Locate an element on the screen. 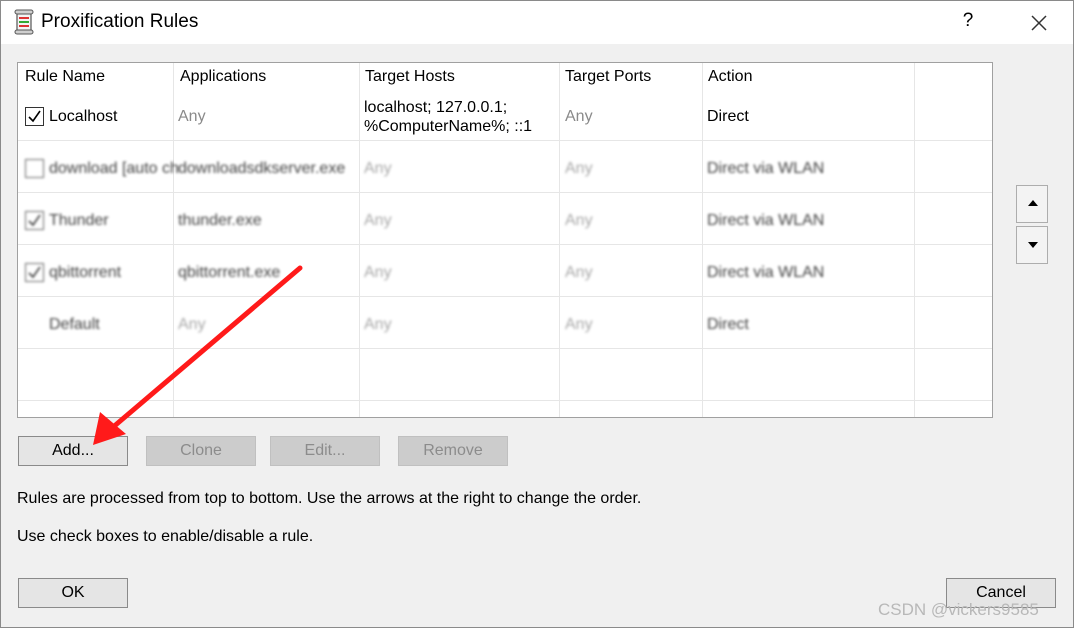 Image resolution: width=1074 pixels, height=628 pixels. rule-applications: qbittorrent.exe is located at coordinates (229, 272).